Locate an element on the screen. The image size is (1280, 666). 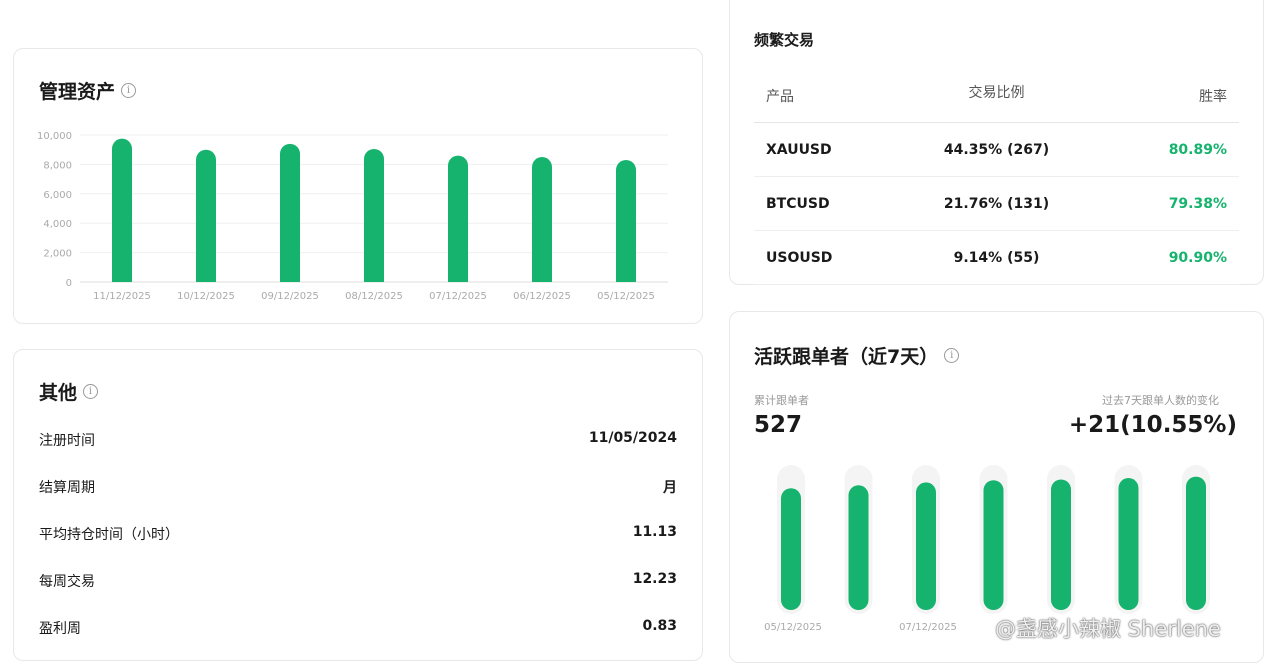
product-cell: BTCUSD is located at coordinates (798, 203).